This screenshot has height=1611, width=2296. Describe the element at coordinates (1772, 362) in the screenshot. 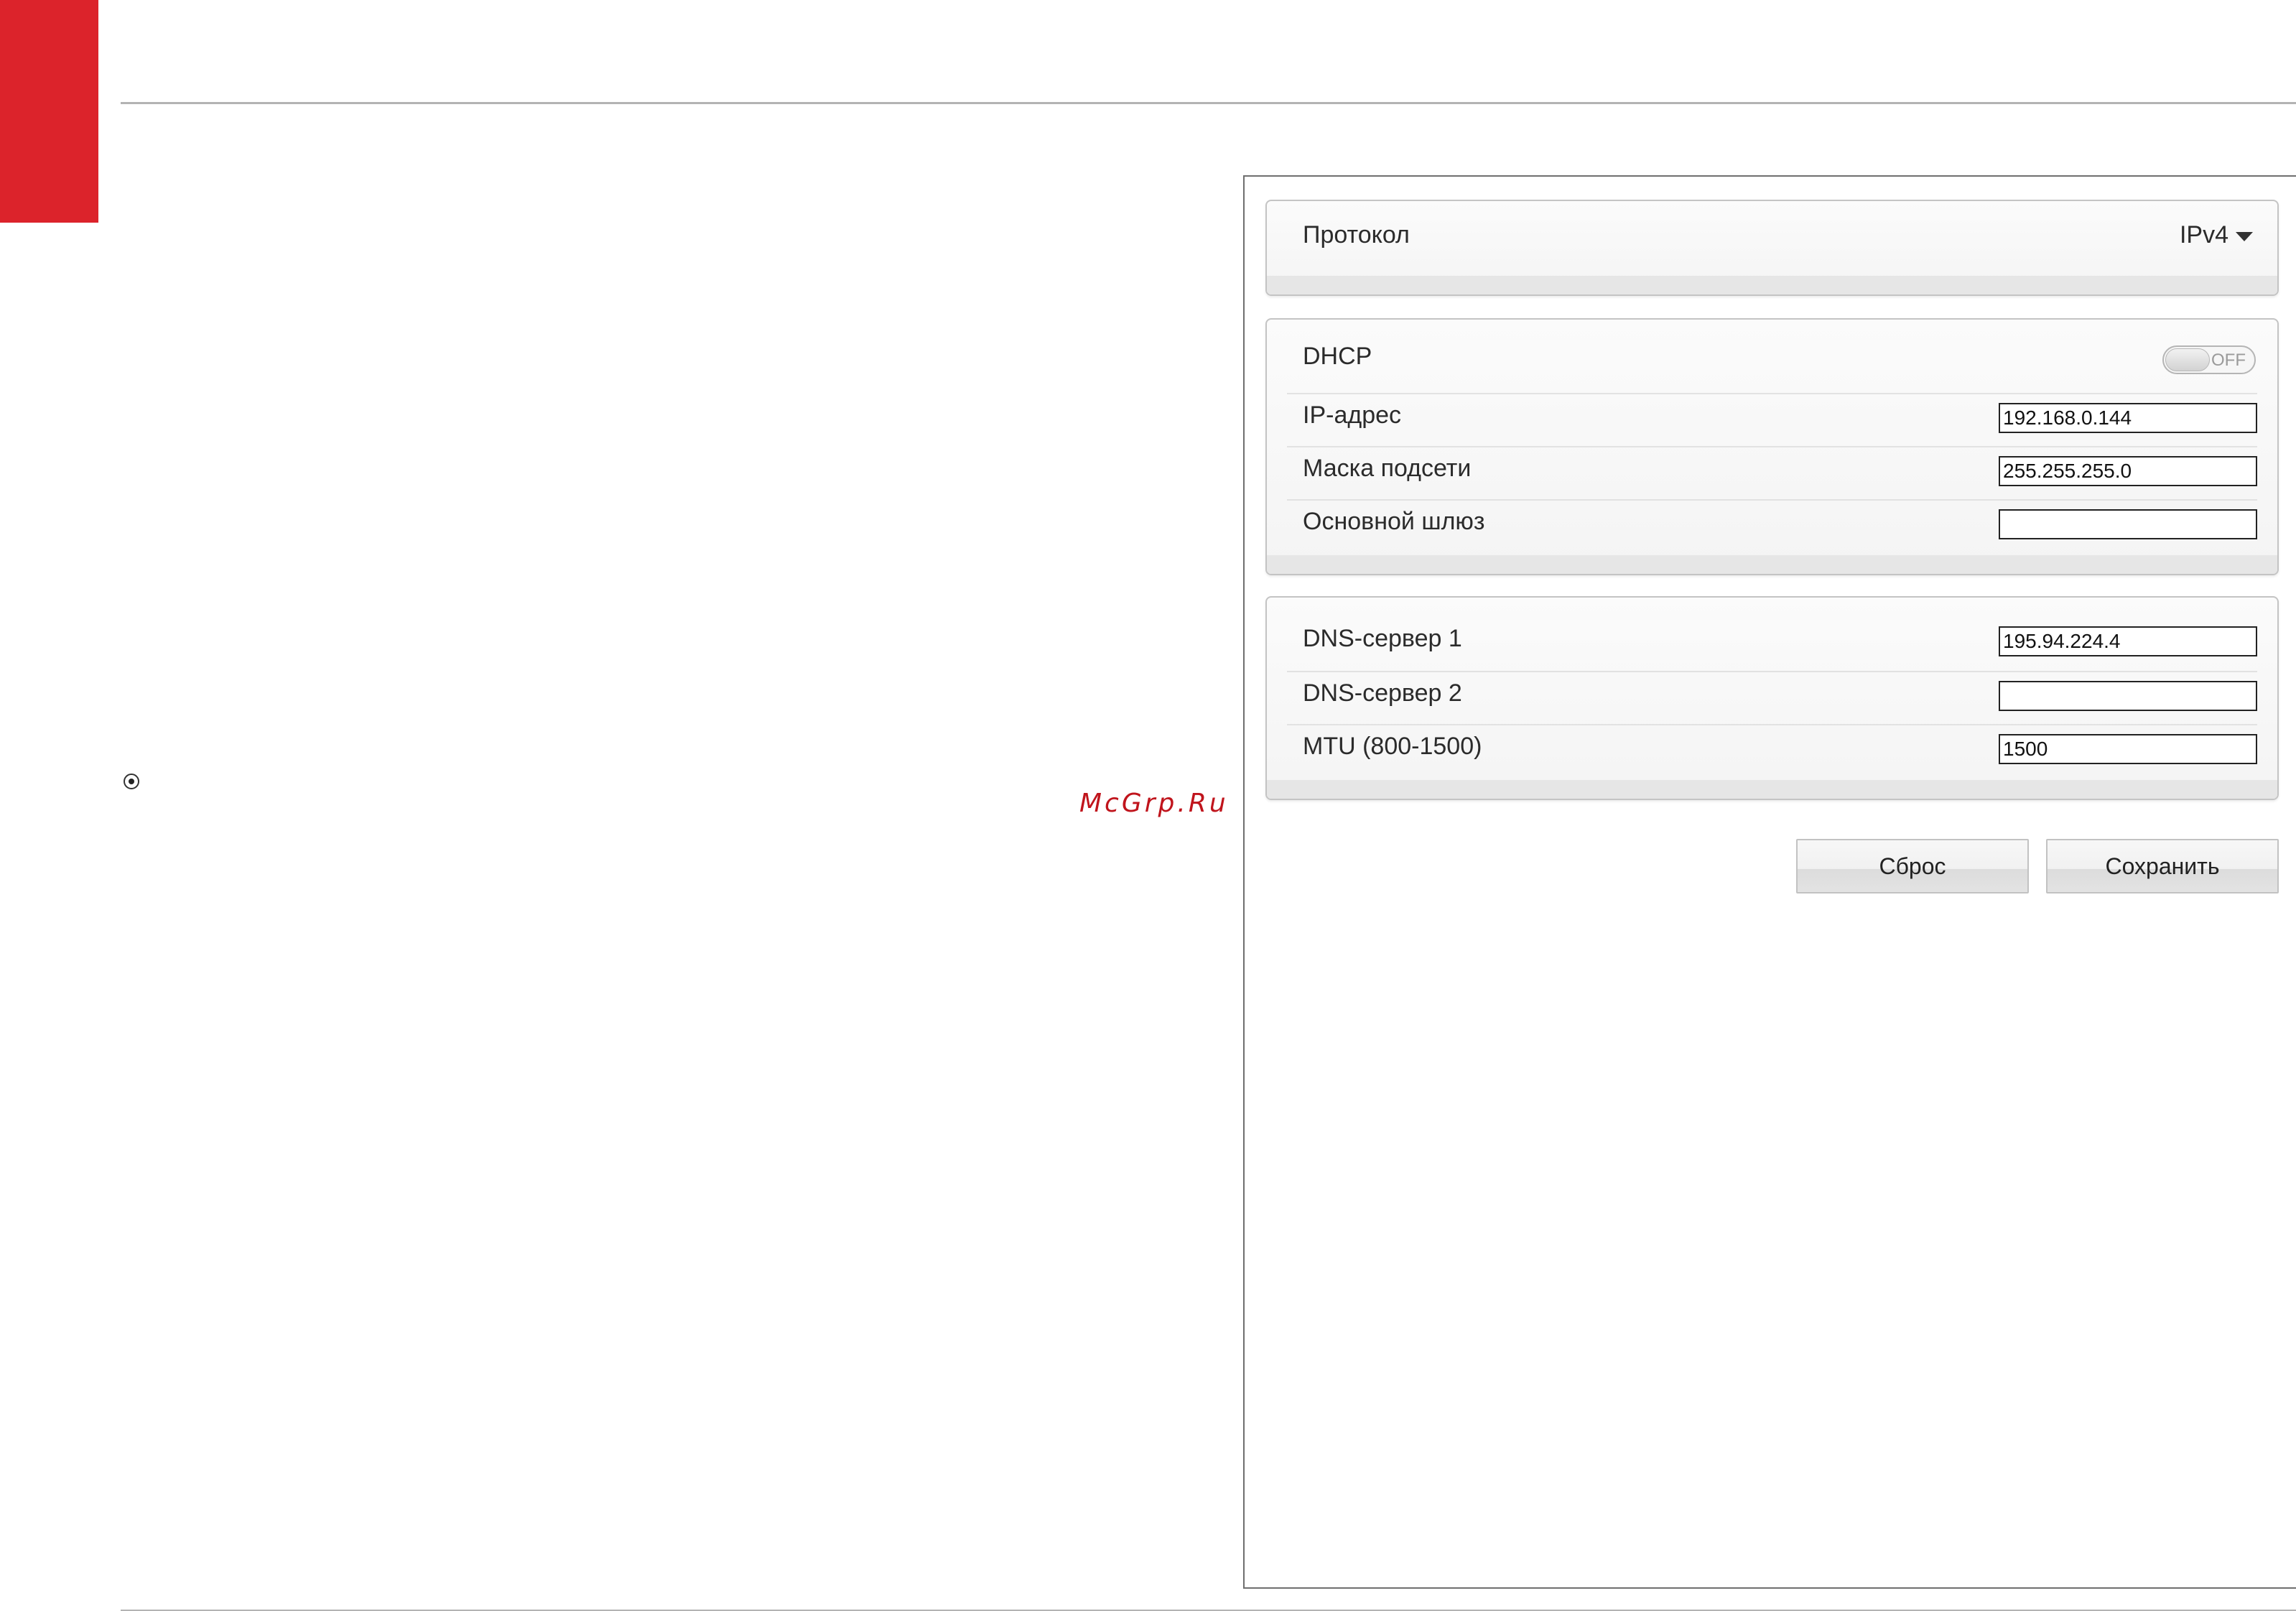

I see `dhcp-row: DHCP OFF` at that location.